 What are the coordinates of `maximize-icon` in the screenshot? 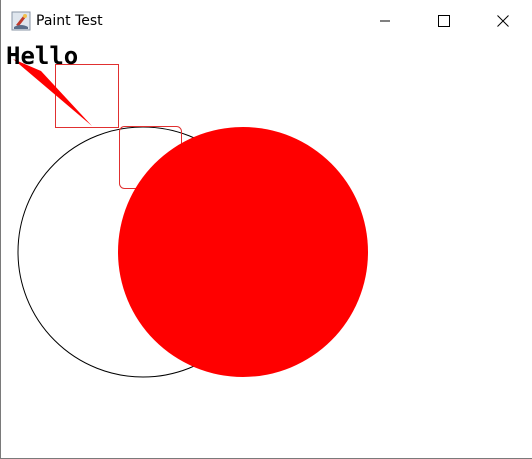 It's located at (444, 21).